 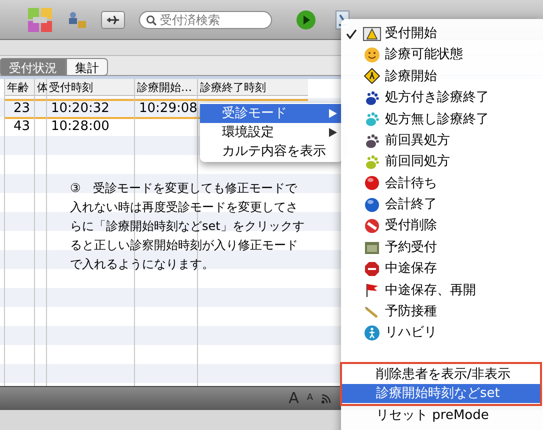 I want to click on search-field: 受付済検索, so click(x=205, y=19).